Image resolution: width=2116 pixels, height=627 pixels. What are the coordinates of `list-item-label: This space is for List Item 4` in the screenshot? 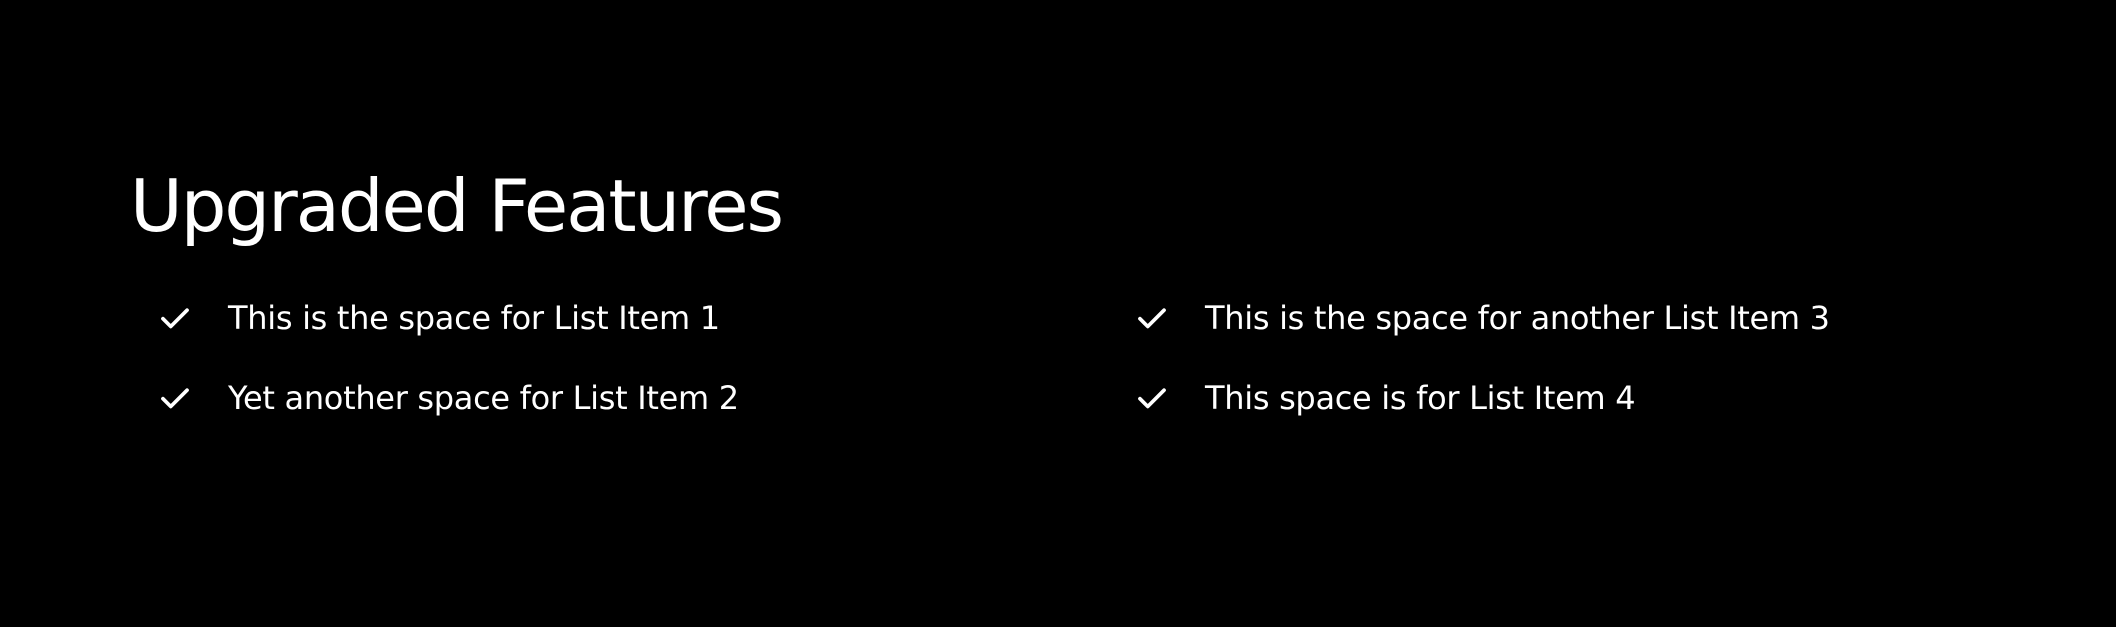 It's located at (1420, 398).